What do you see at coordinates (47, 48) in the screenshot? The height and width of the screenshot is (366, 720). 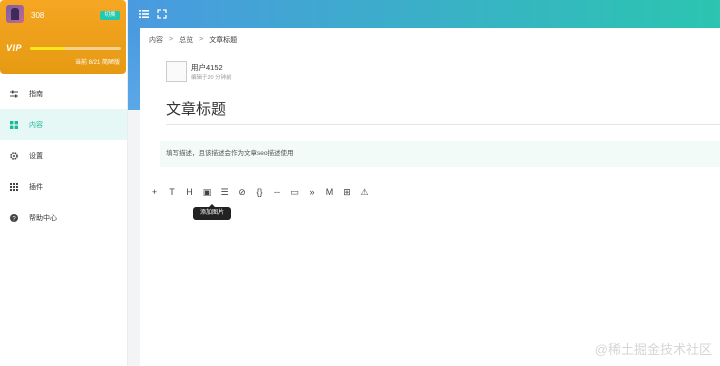 I see `vip-progress-fill` at bounding box center [47, 48].